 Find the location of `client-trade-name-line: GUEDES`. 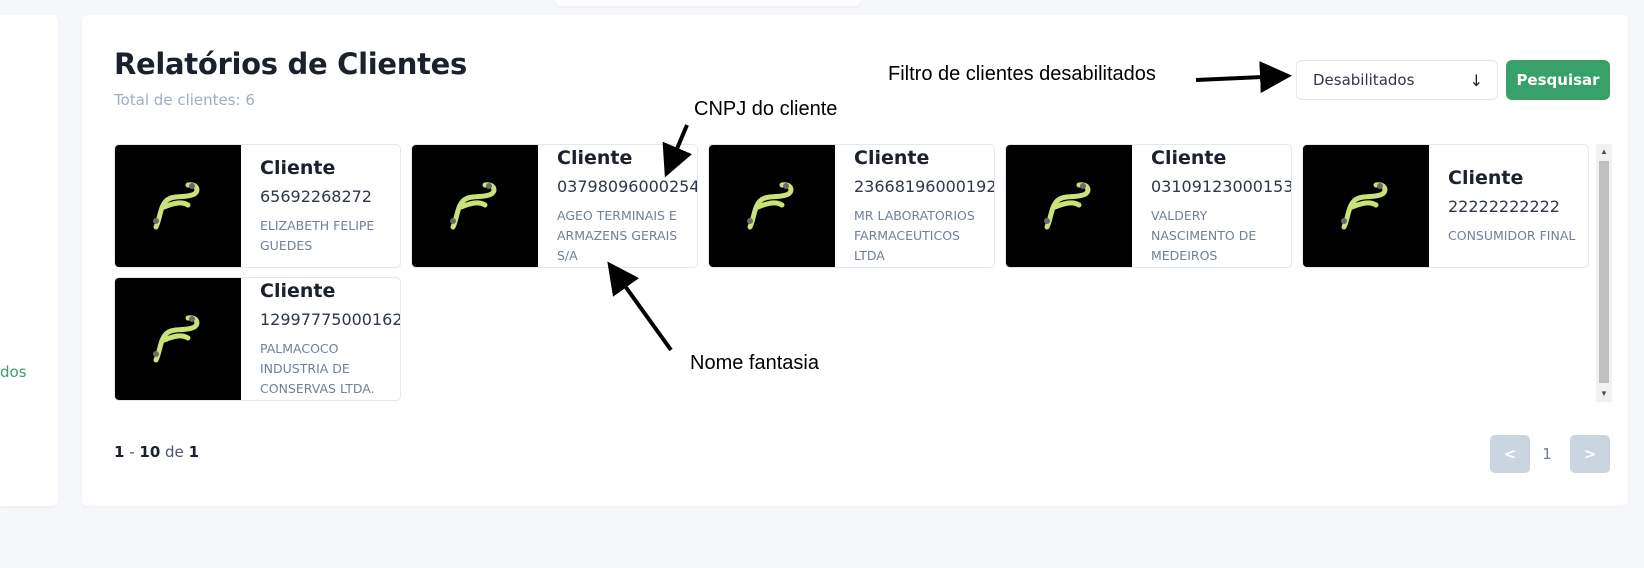

client-trade-name-line: GUEDES is located at coordinates (286, 245).